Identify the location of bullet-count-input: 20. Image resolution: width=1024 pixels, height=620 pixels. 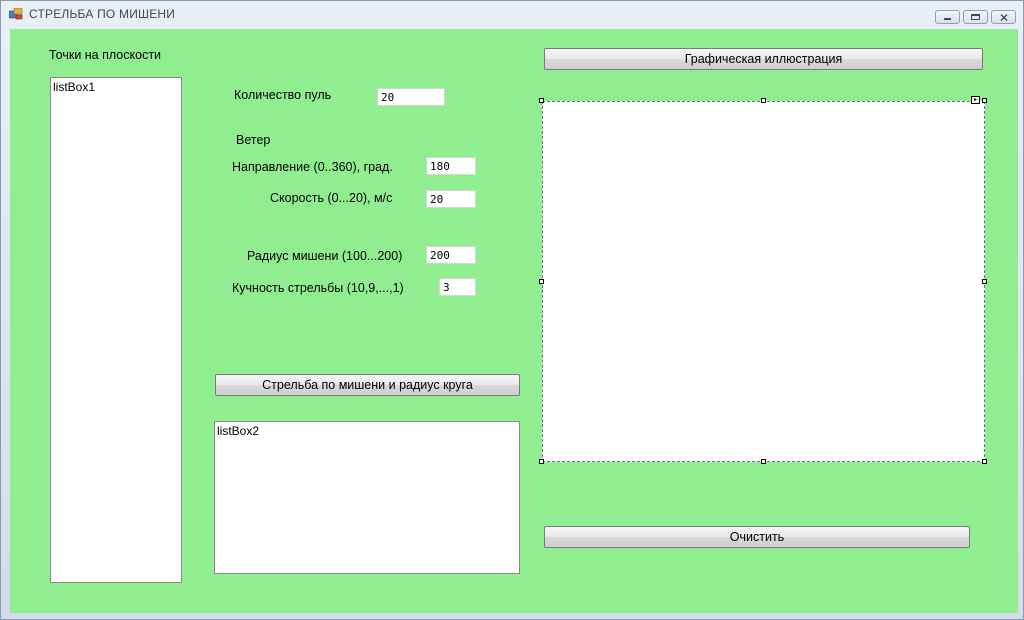
(411, 97).